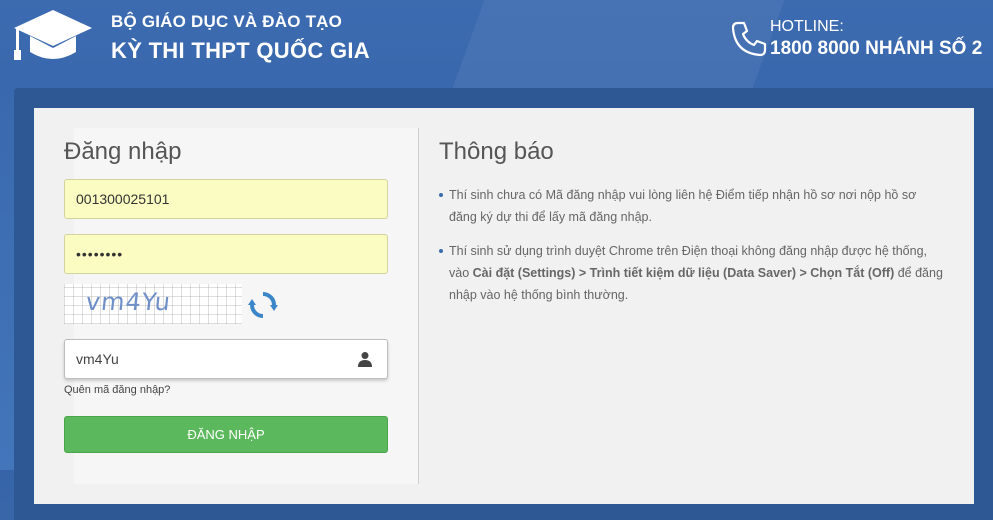 Image resolution: width=993 pixels, height=520 pixels. Describe the element at coordinates (418, 306) in the screenshot. I see `panel-divider` at that location.